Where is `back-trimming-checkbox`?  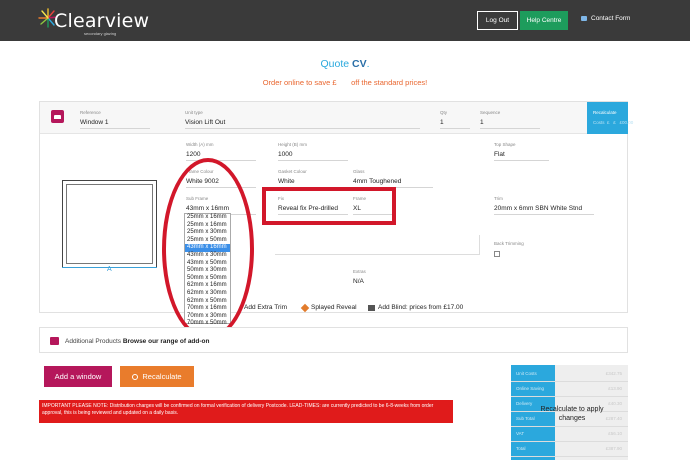
back-trimming-checkbox is located at coordinates (497, 254).